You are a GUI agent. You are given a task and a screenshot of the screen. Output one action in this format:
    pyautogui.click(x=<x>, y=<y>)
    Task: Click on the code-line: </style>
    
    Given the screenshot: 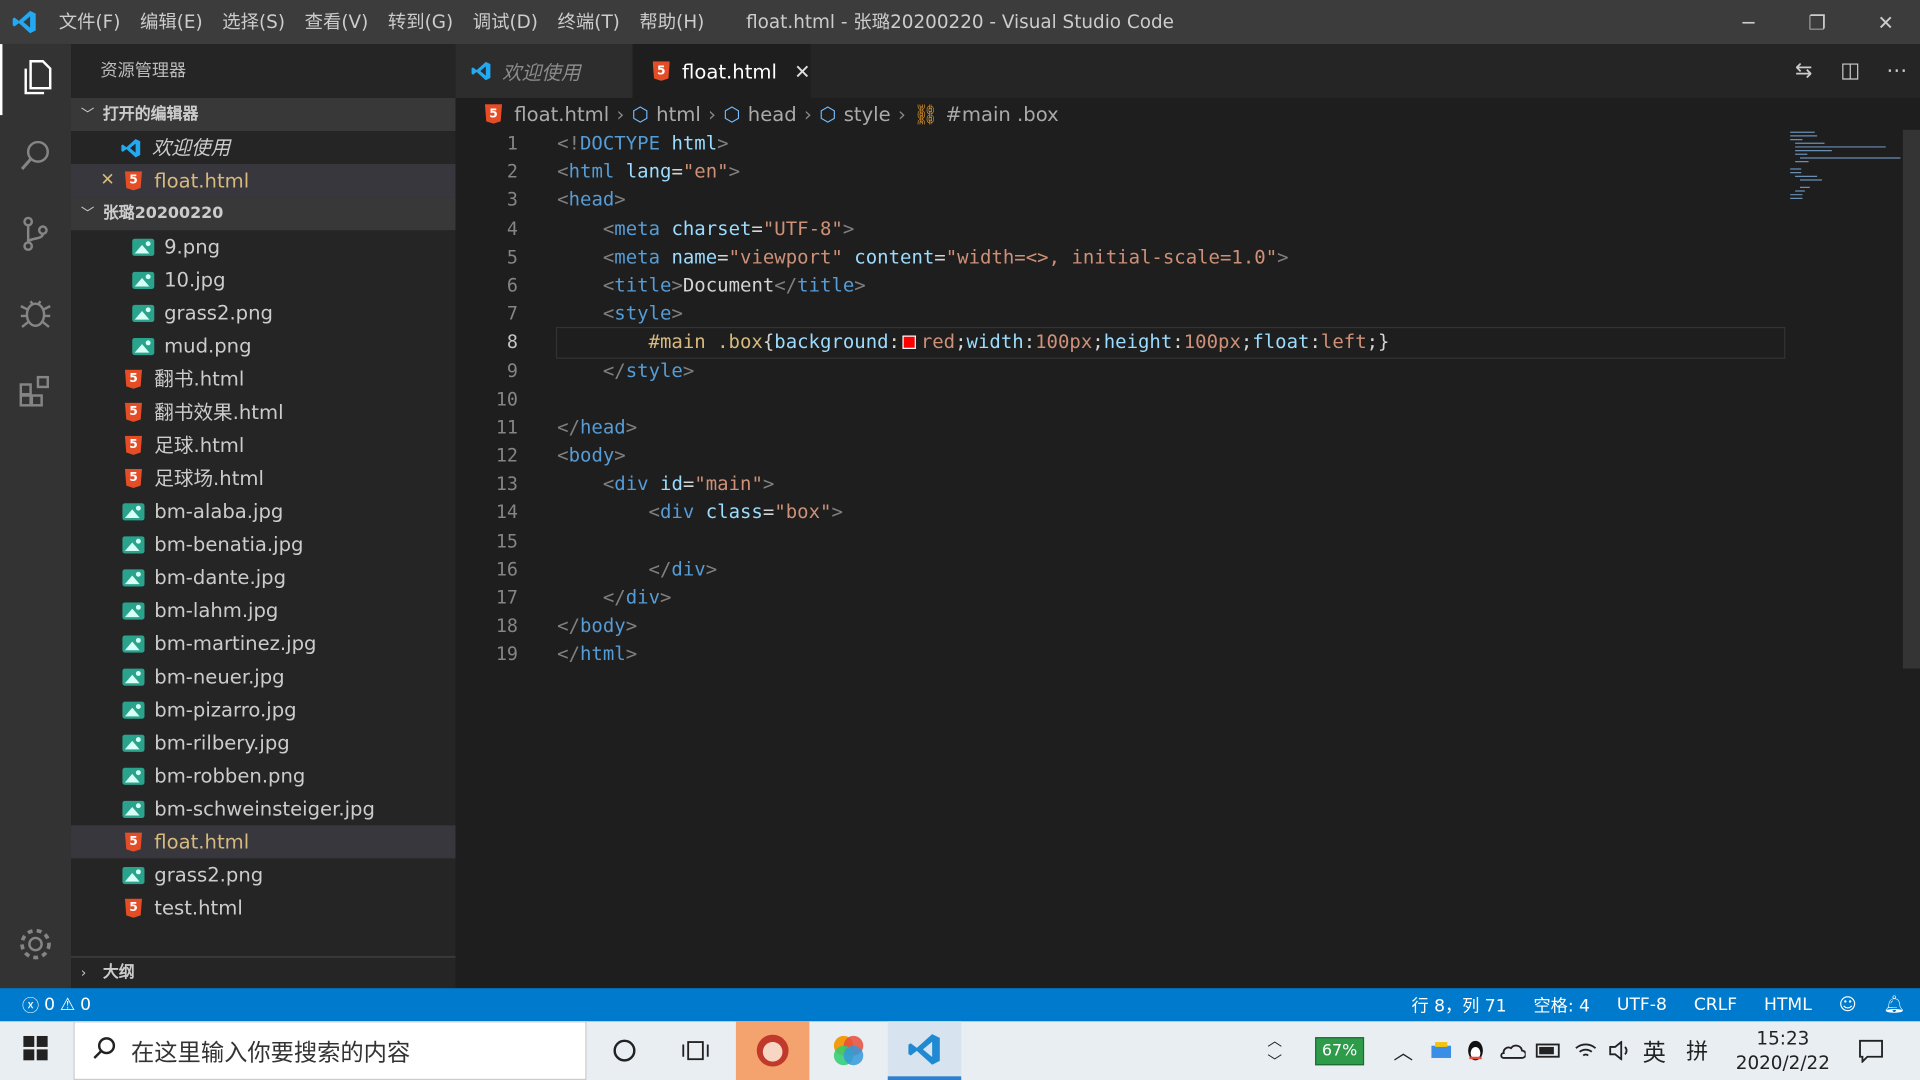 What is the action you would take?
    pyautogui.click(x=1169, y=371)
    